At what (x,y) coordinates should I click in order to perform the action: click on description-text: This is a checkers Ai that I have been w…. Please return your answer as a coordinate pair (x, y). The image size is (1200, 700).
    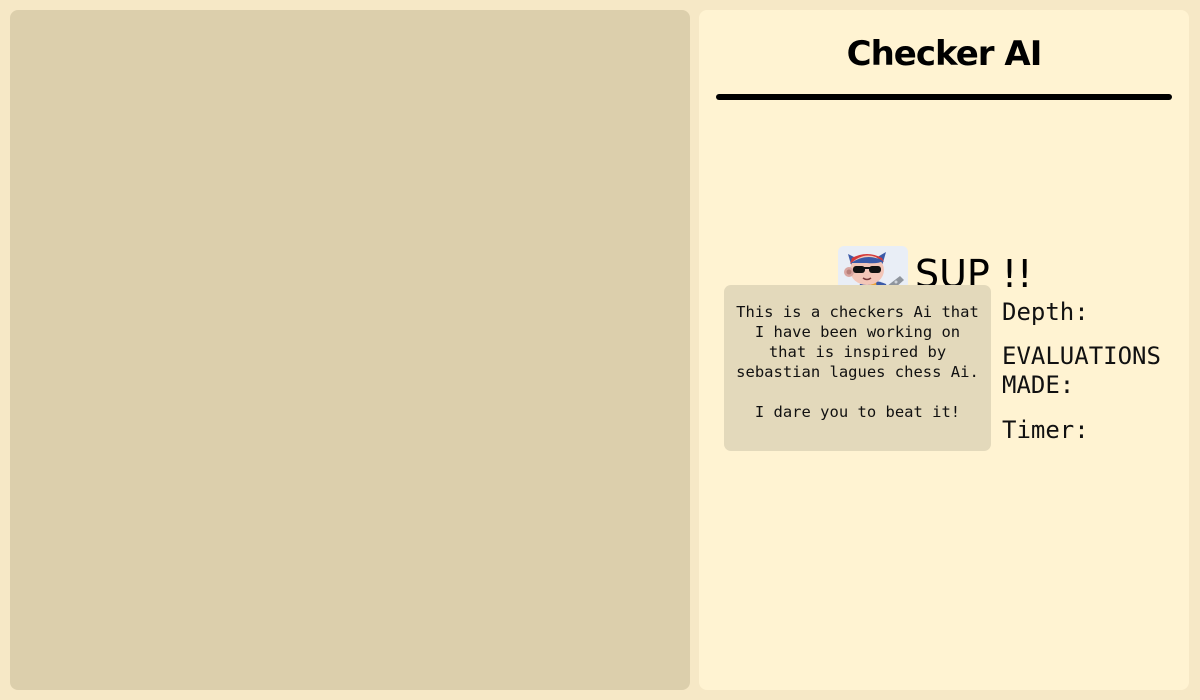
    Looking at the image, I should click on (857, 362).